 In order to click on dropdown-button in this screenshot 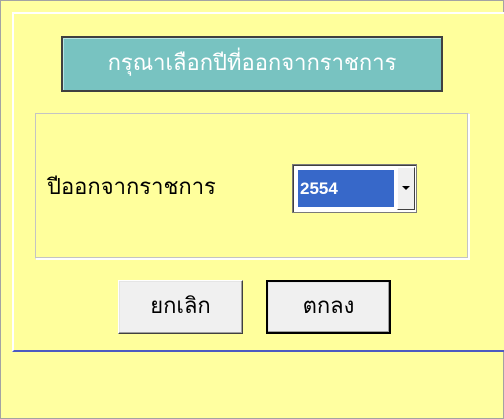, I will do `click(406, 188)`.